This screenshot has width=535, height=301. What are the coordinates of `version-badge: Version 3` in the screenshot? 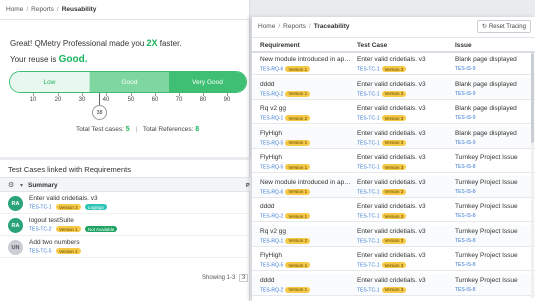 It's located at (68, 207).